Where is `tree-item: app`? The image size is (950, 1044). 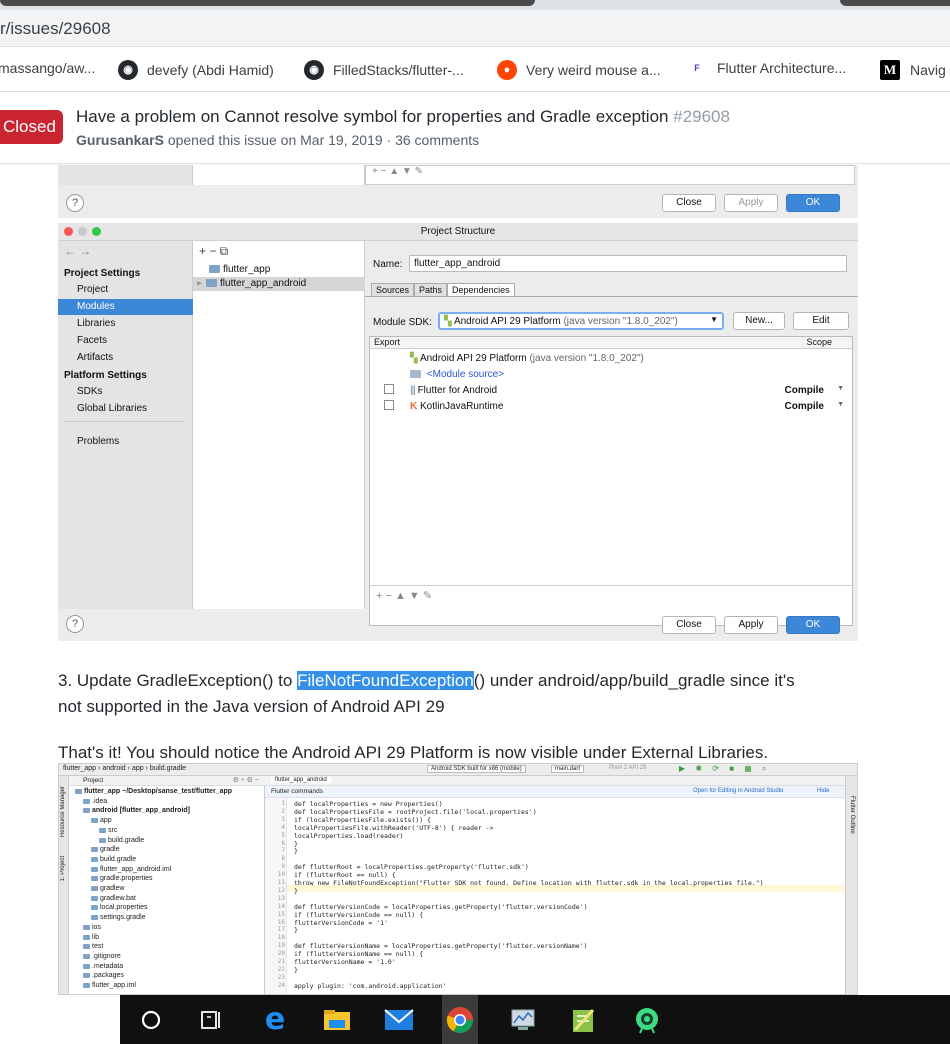 tree-item: app is located at coordinates (101, 820).